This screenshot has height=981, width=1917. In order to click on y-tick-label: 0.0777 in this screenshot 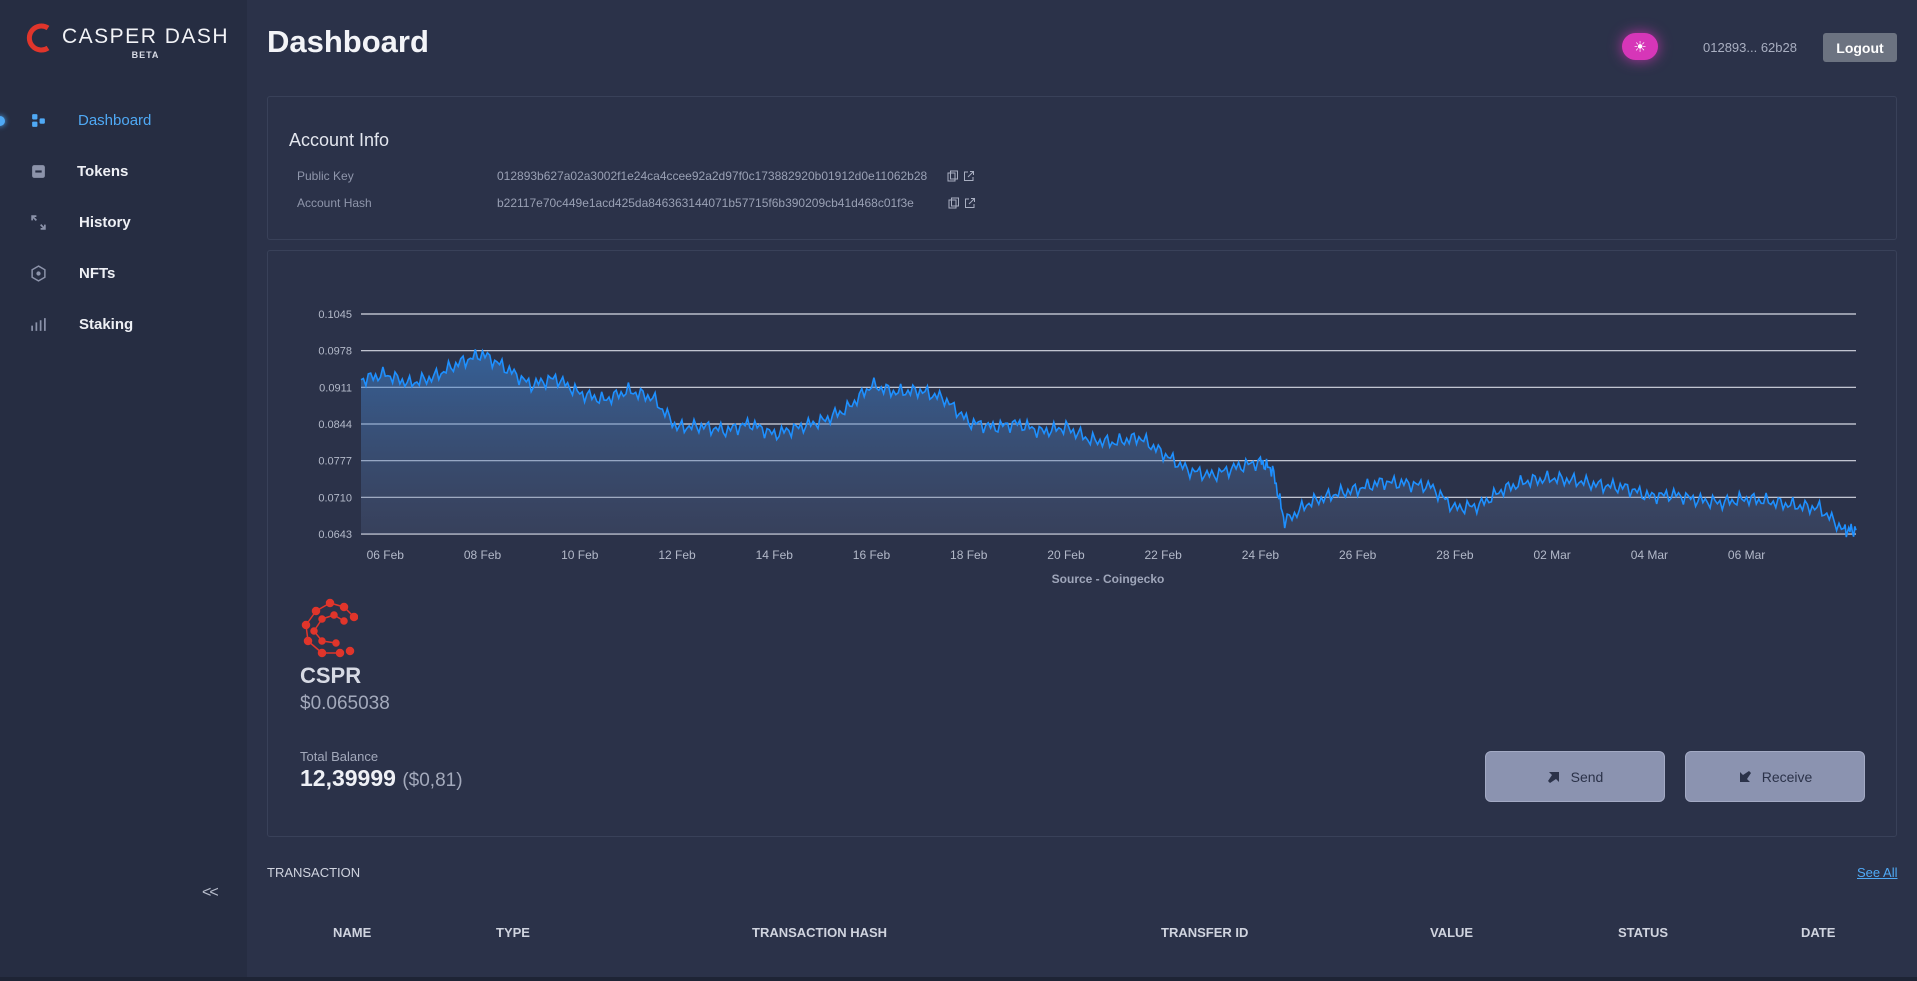, I will do `click(335, 462)`.